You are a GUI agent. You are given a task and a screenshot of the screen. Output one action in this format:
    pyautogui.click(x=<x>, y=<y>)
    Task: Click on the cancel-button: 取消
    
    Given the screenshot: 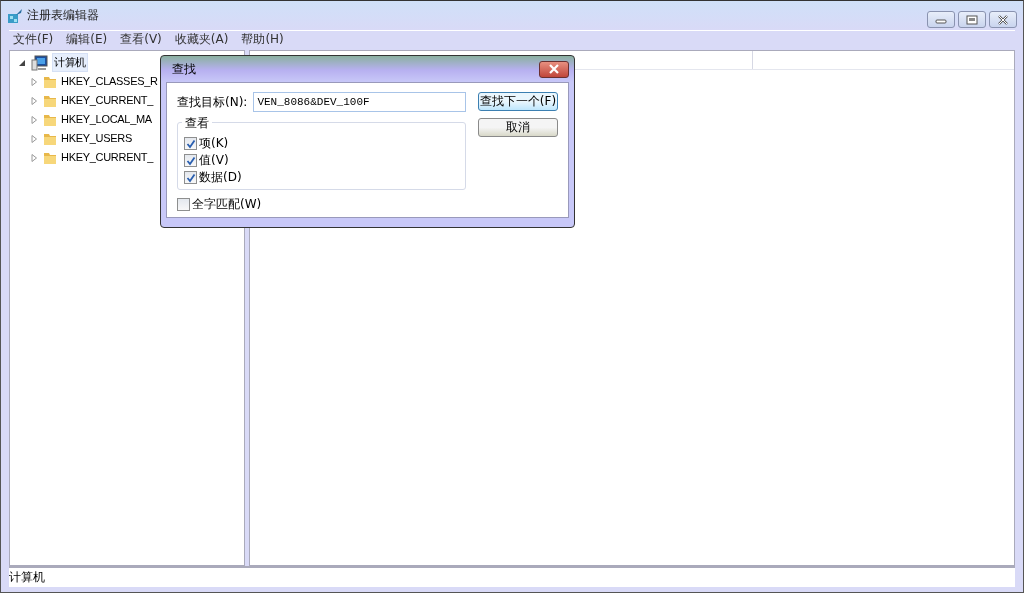 What is the action you would take?
    pyautogui.click(x=518, y=127)
    